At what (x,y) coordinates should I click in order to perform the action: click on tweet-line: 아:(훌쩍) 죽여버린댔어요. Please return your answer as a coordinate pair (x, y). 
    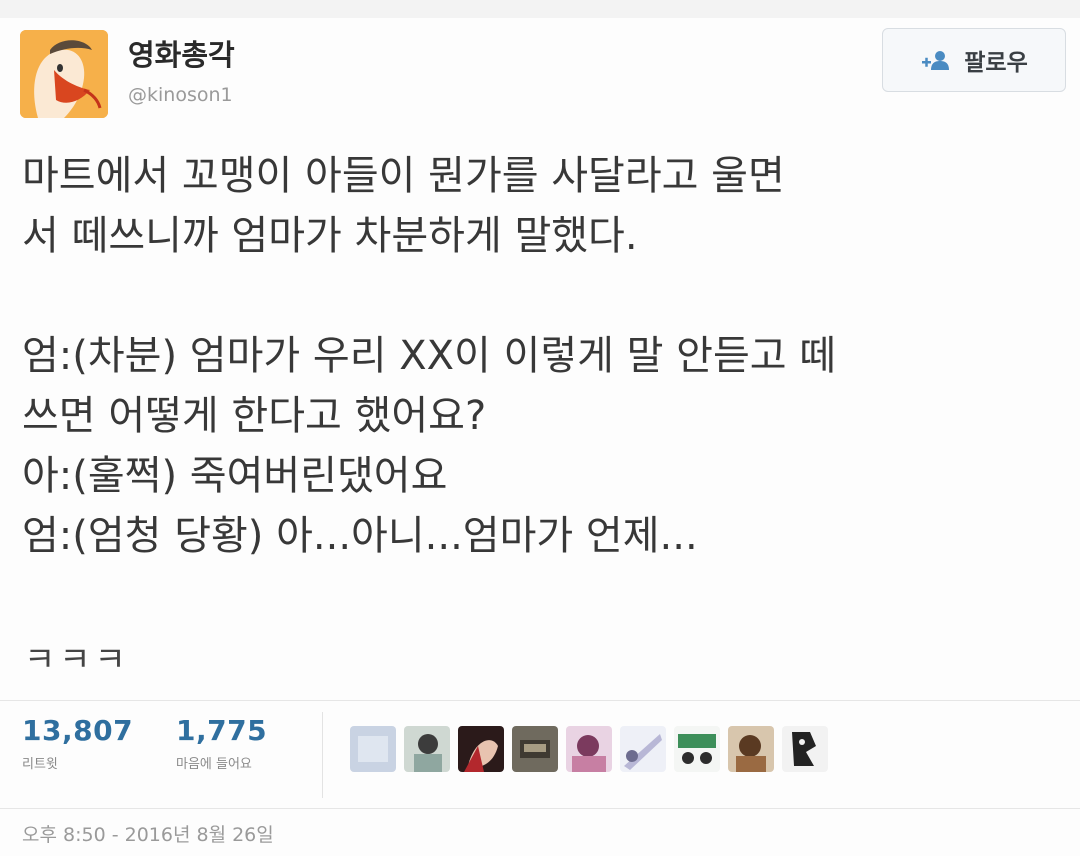
    Looking at the image, I should click on (235, 476).